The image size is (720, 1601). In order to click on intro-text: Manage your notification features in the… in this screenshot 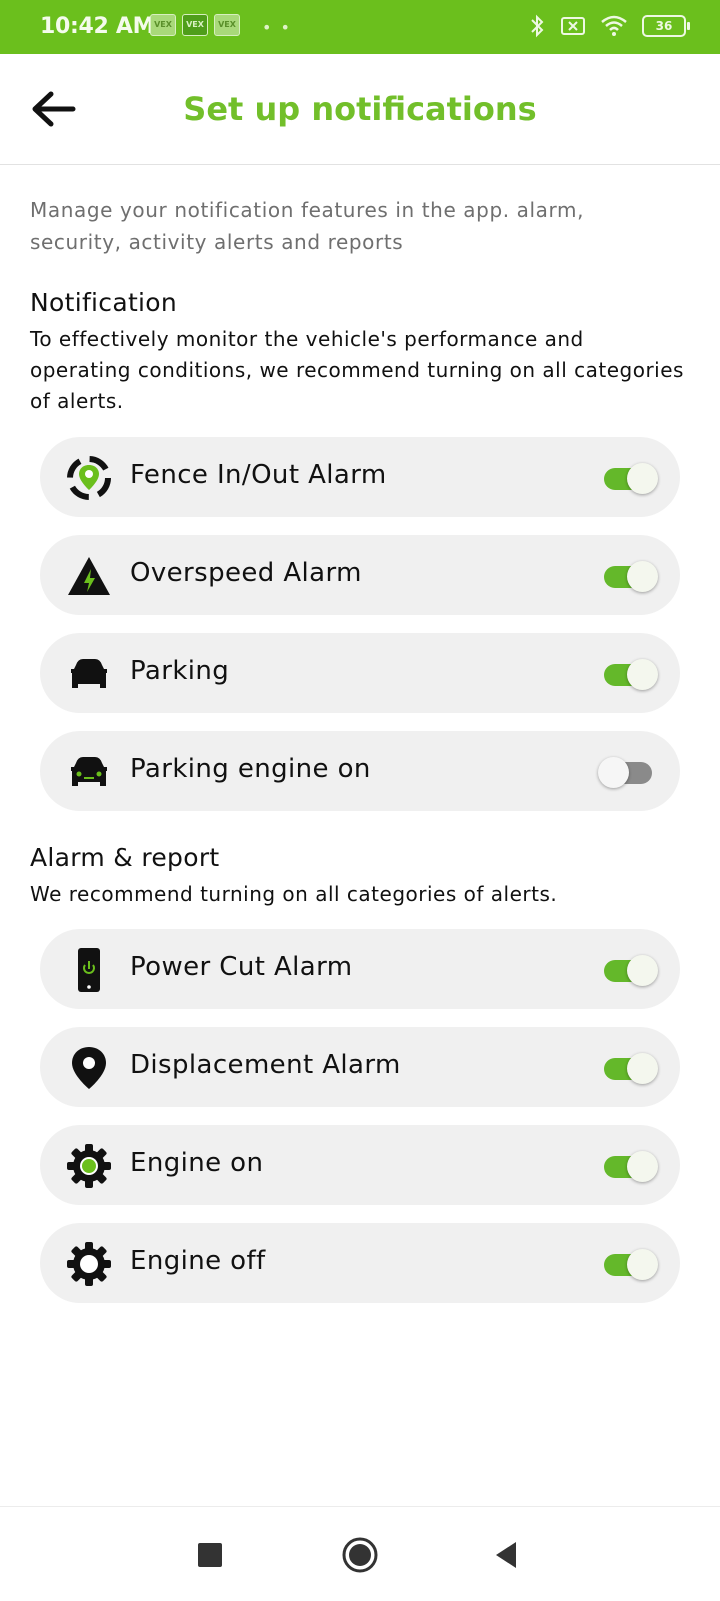, I will do `click(307, 226)`.